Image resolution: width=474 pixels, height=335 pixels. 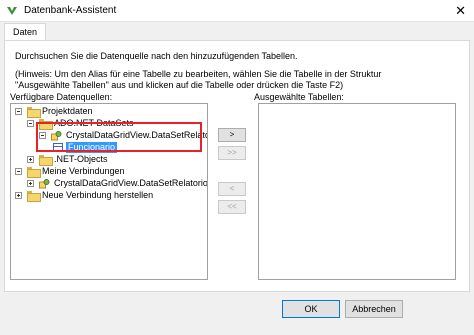 I want to click on selected-tables-label: Ausgewählte Tabellen:, so click(x=299, y=97).